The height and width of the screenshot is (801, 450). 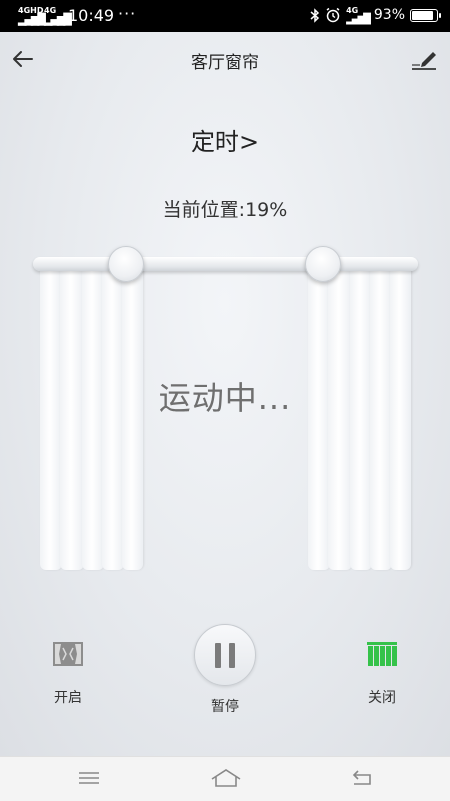 What do you see at coordinates (358, 15) in the screenshot?
I see `net-signal-icon: 4G ▂▄▆█` at bounding box center [358, 15].